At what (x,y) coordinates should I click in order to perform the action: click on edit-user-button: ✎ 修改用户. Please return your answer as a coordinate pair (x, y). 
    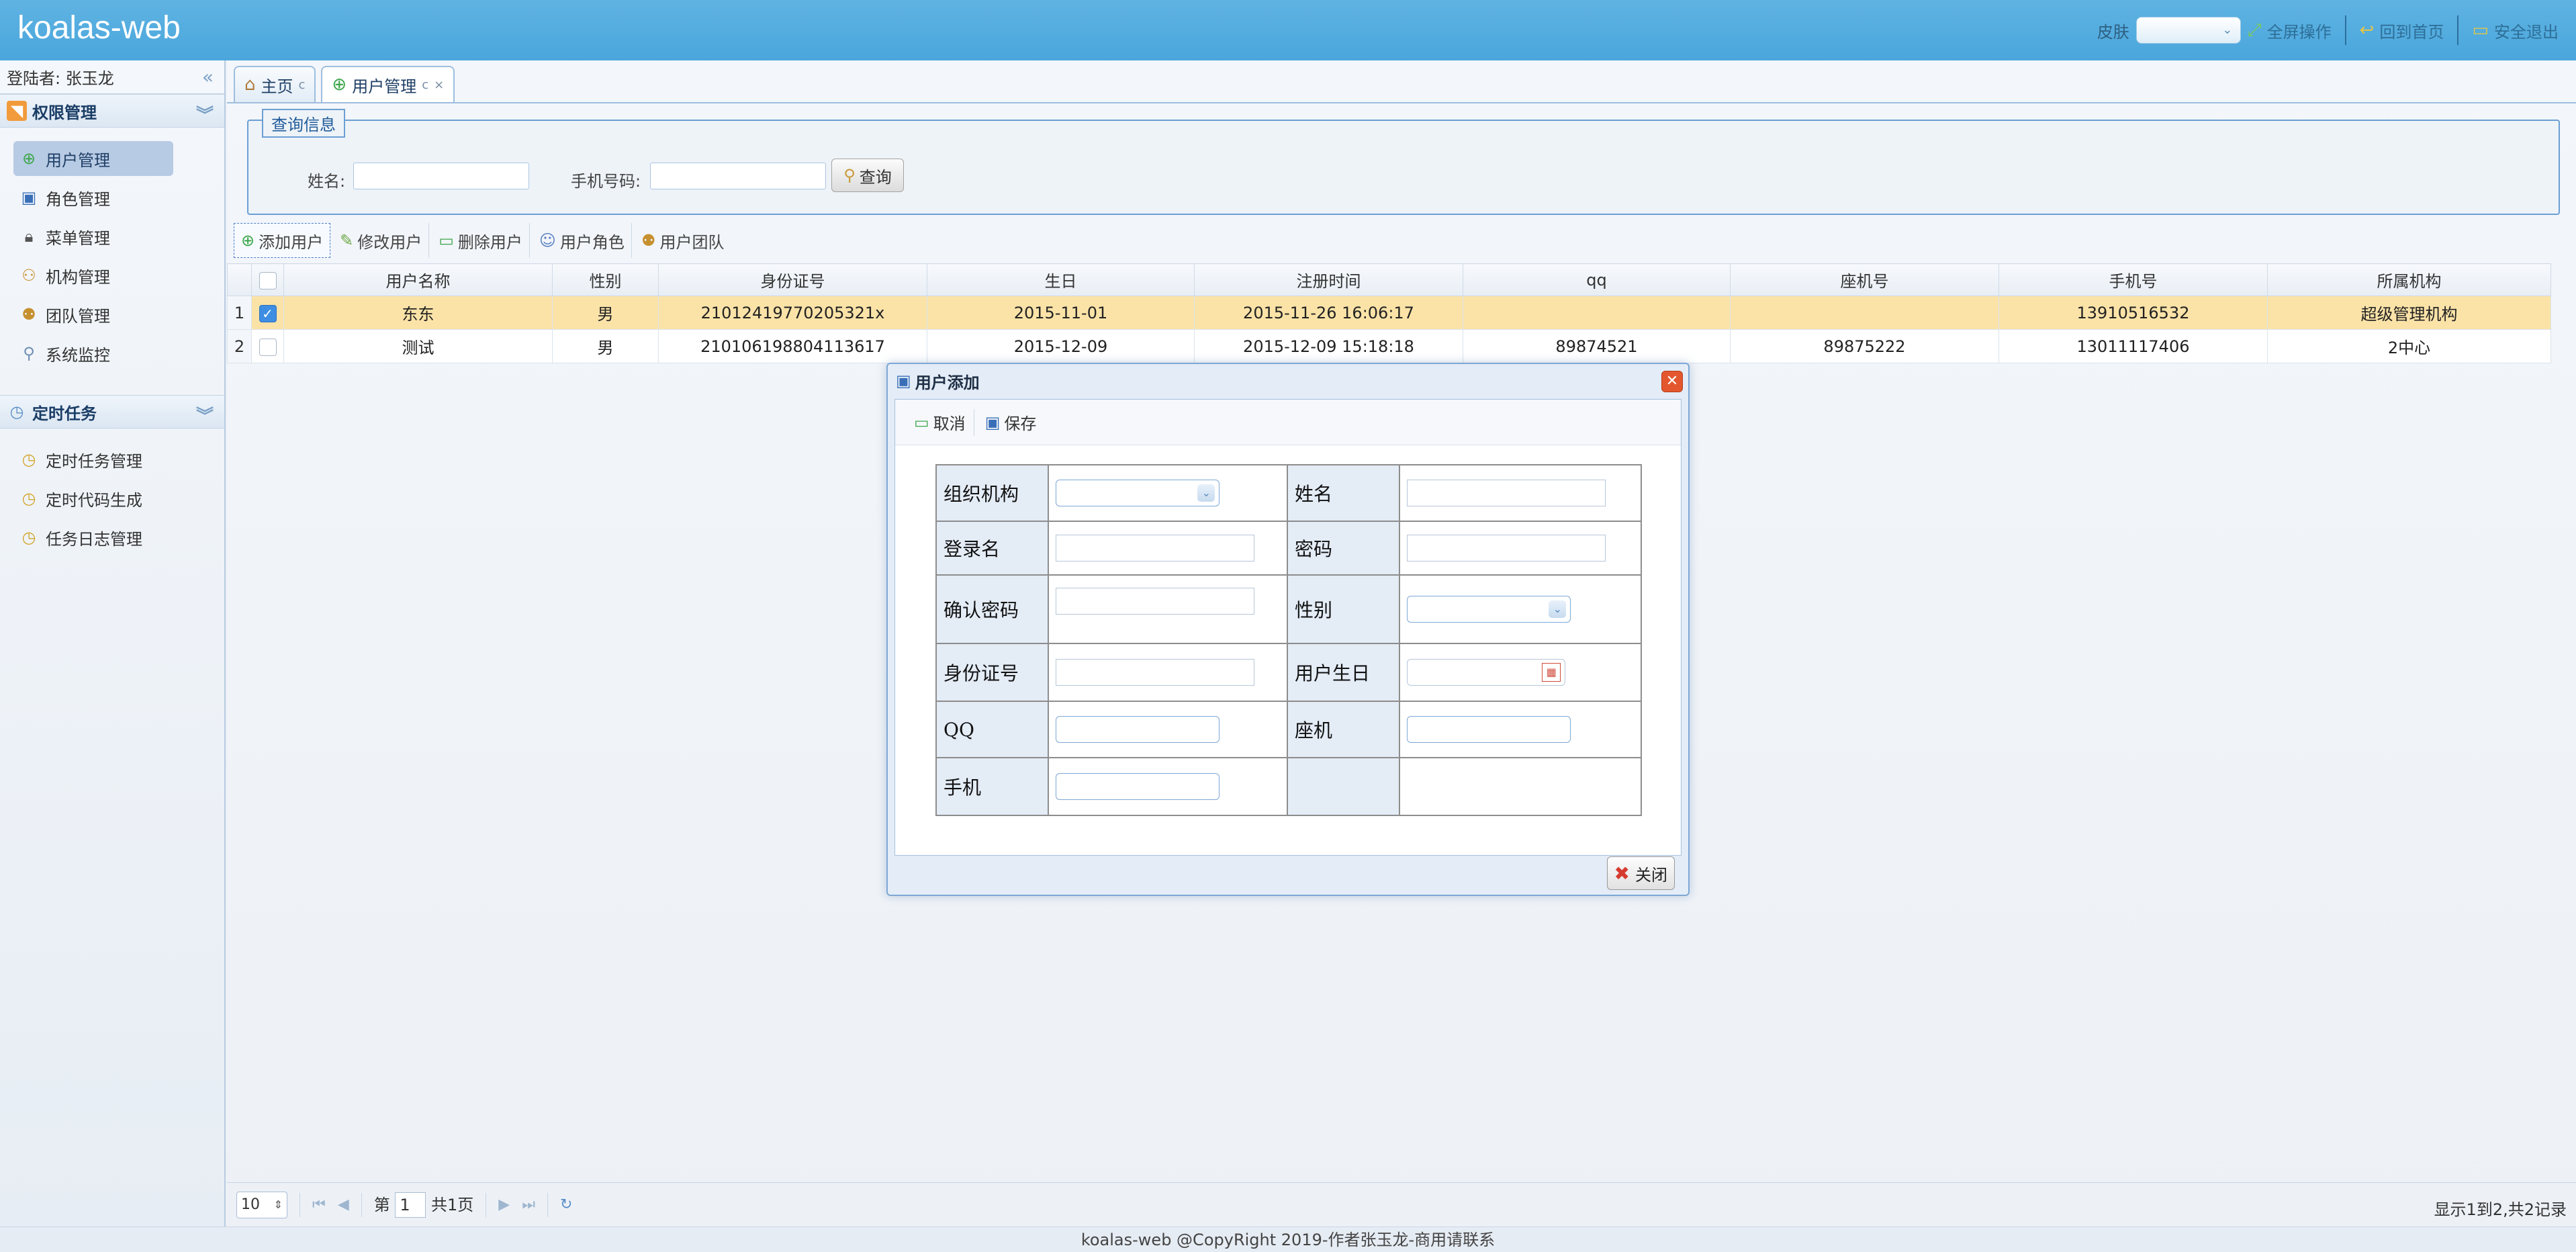
    Looking at the image, I should click on (381, 241).